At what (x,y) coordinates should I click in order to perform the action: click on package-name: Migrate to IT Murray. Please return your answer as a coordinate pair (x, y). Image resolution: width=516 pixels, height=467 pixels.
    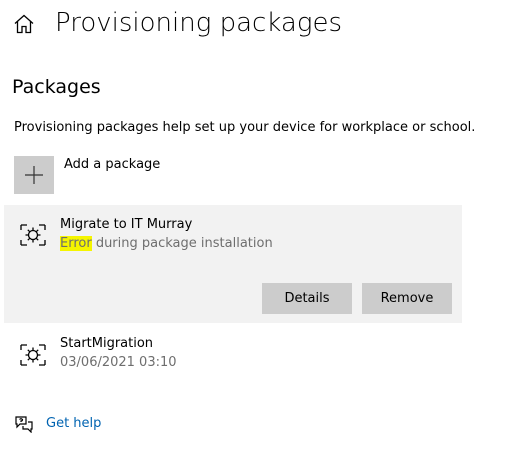
    Looking at the image, I should click on (126, 224).